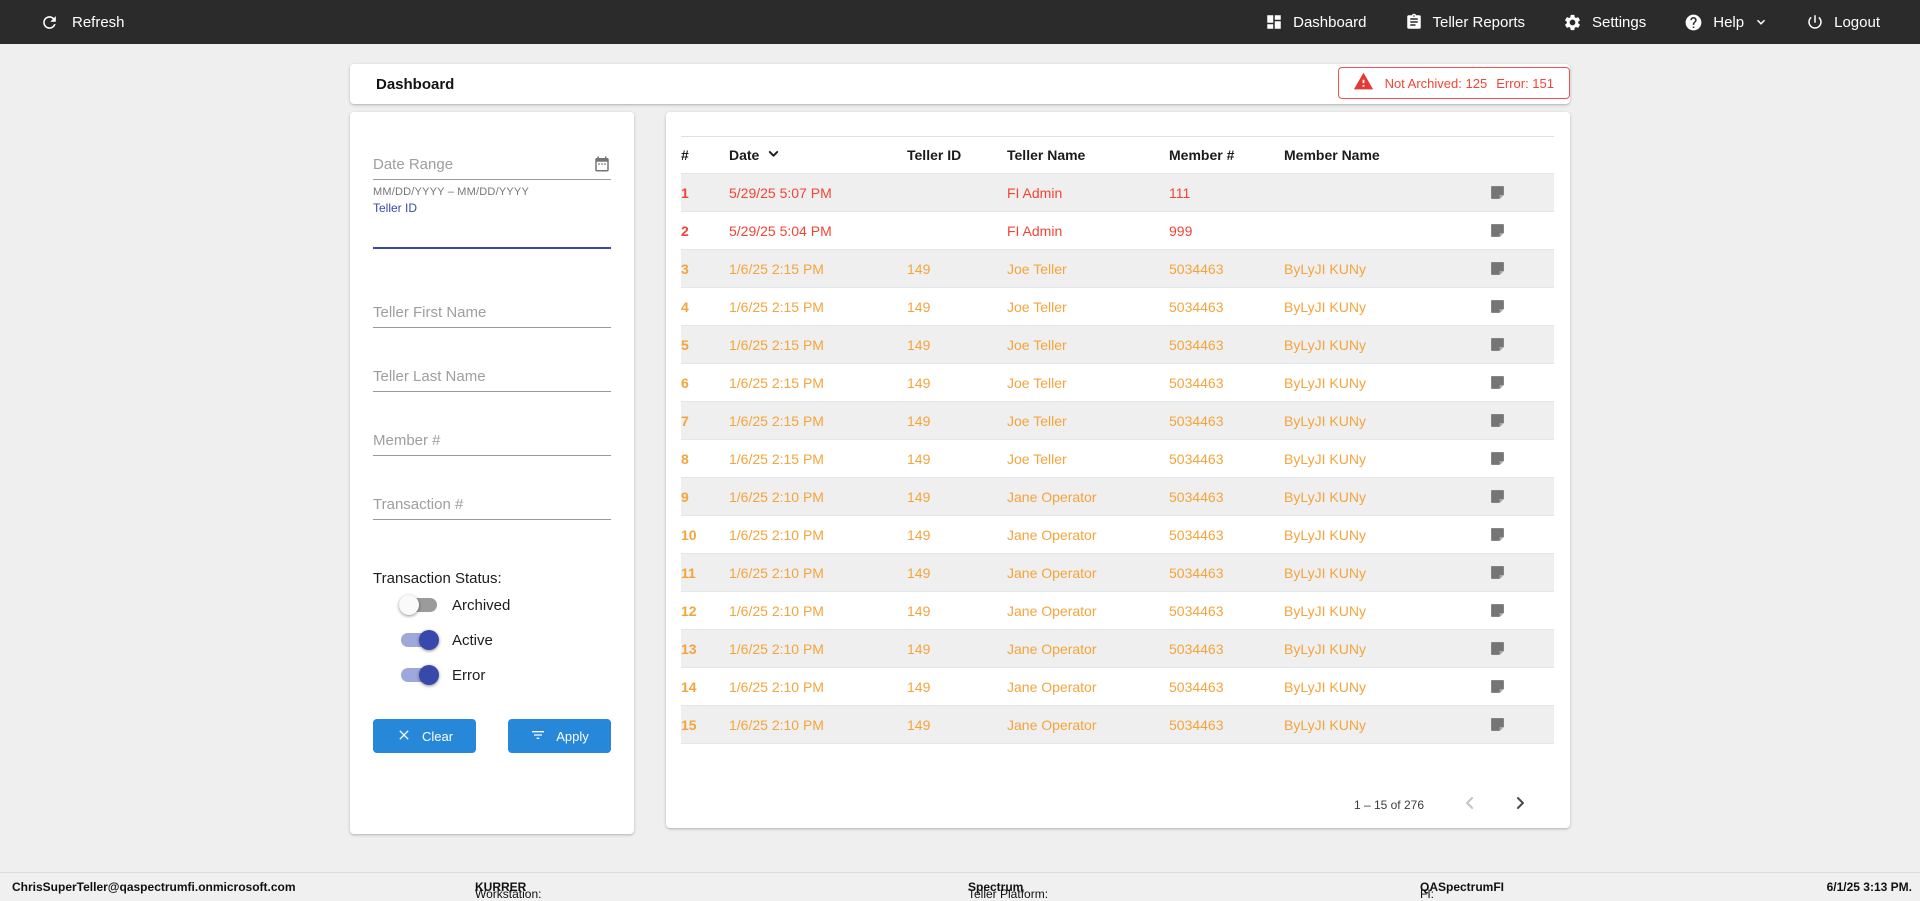  What do you see at coordinates (1117, 230) in the screenshot?
I see `table-row: 2 5/29/25 5:04 PM FI Admin 999` at bounding box center [1117, 230].